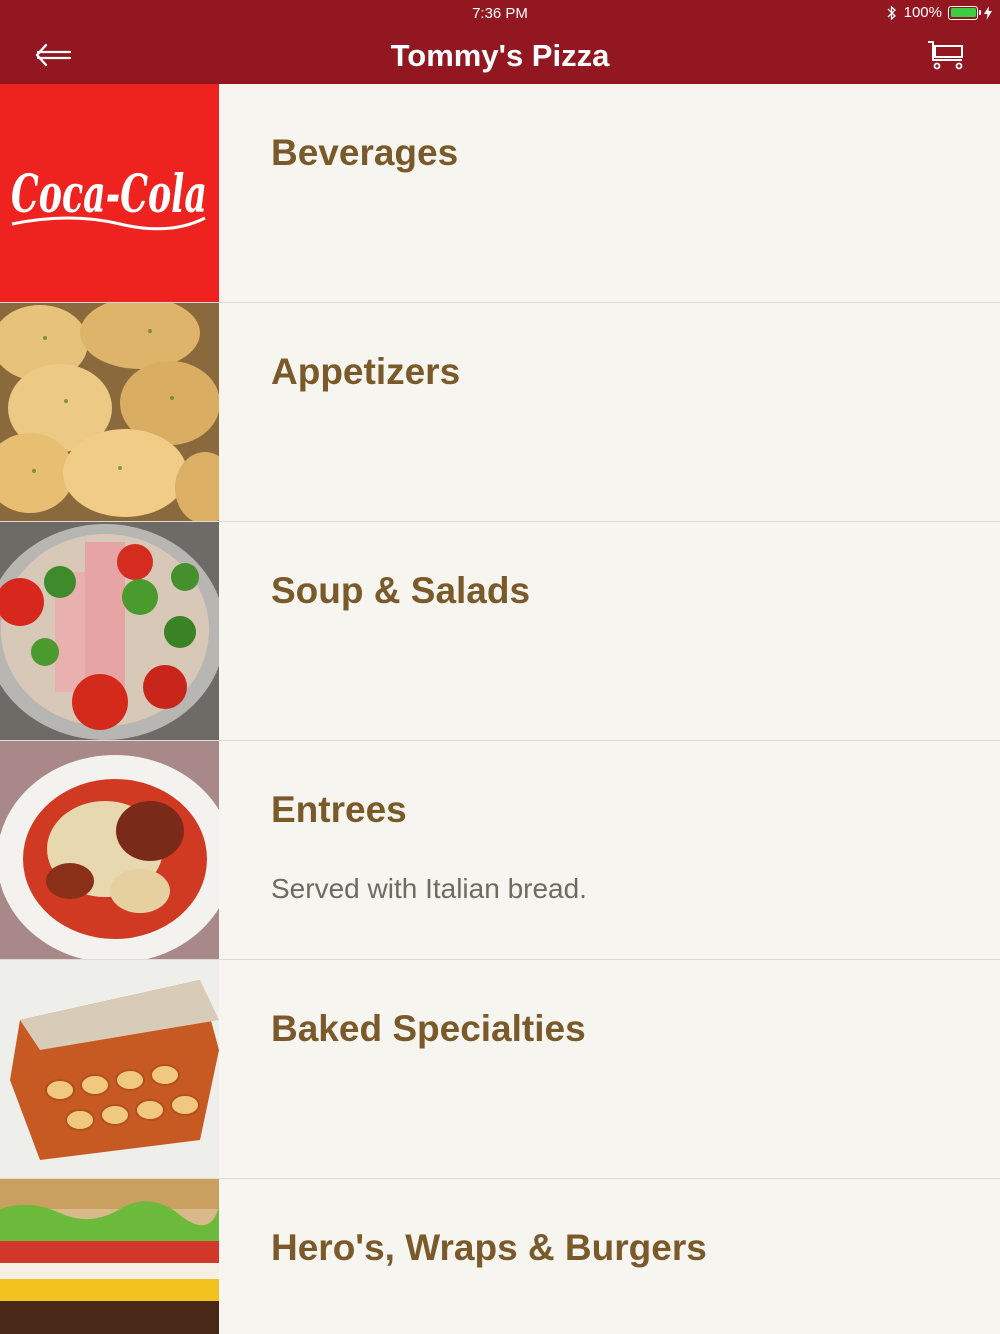 The width and height of the screenshot is (1000, 1334). What do you see at coordinates (109, 1069) in the screenshot?
I see `baked-ziti-image` at bounding box center [109, 1069].